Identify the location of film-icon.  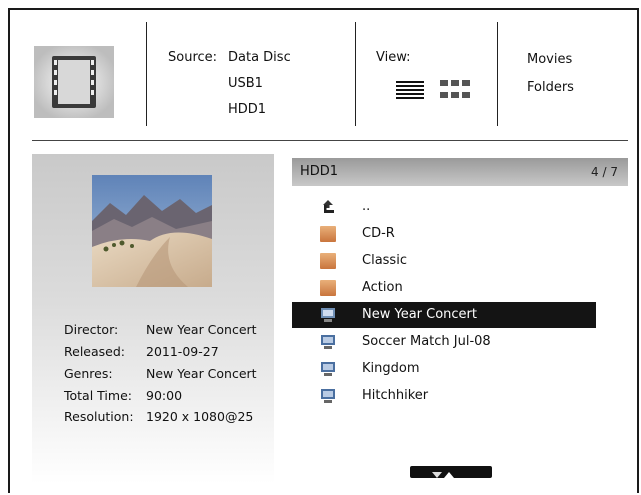
(74, 82).